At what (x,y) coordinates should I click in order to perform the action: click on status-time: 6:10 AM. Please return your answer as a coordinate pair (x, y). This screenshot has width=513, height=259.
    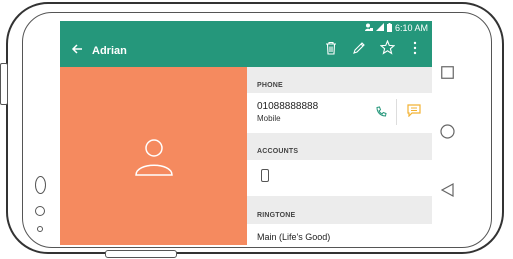
    Looking at the image, I should click on (411, 28).